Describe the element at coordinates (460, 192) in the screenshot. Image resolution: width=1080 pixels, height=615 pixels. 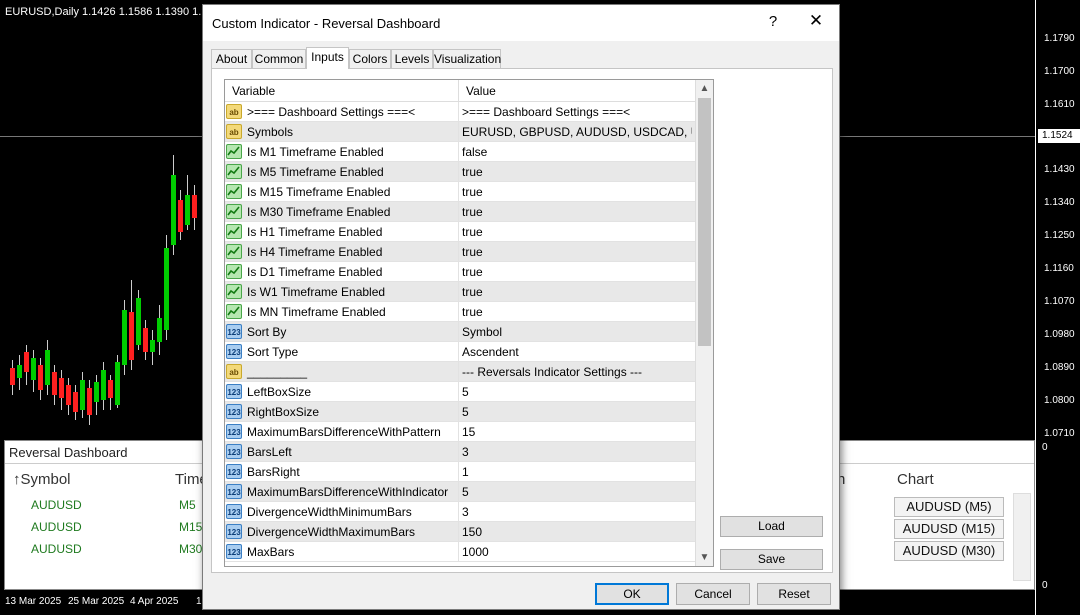
I see `input-row: Is M15 Timeframe Enabled true` at that location.